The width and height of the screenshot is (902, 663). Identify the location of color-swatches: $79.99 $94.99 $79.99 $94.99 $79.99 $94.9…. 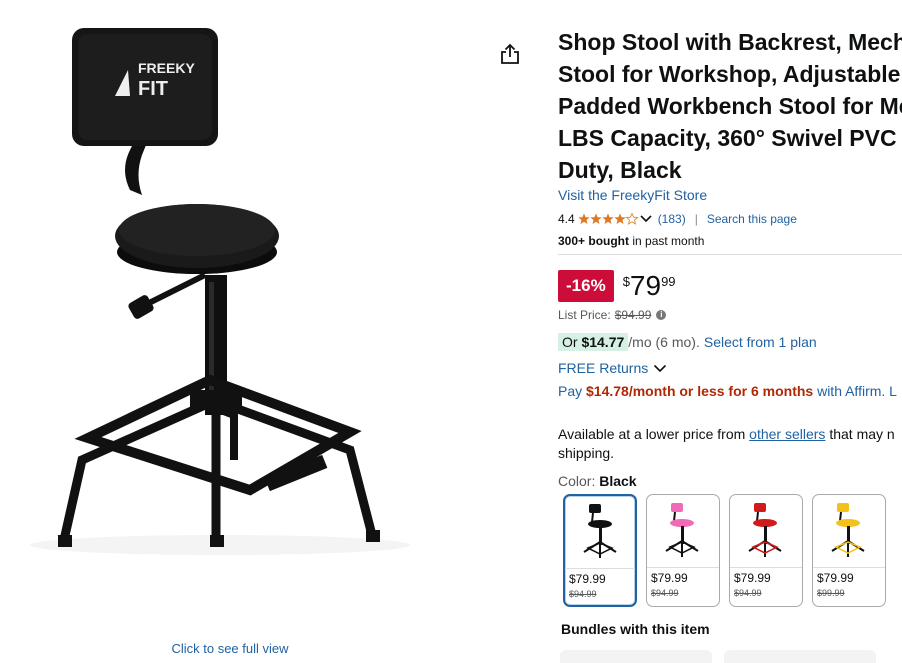
(729, 550).